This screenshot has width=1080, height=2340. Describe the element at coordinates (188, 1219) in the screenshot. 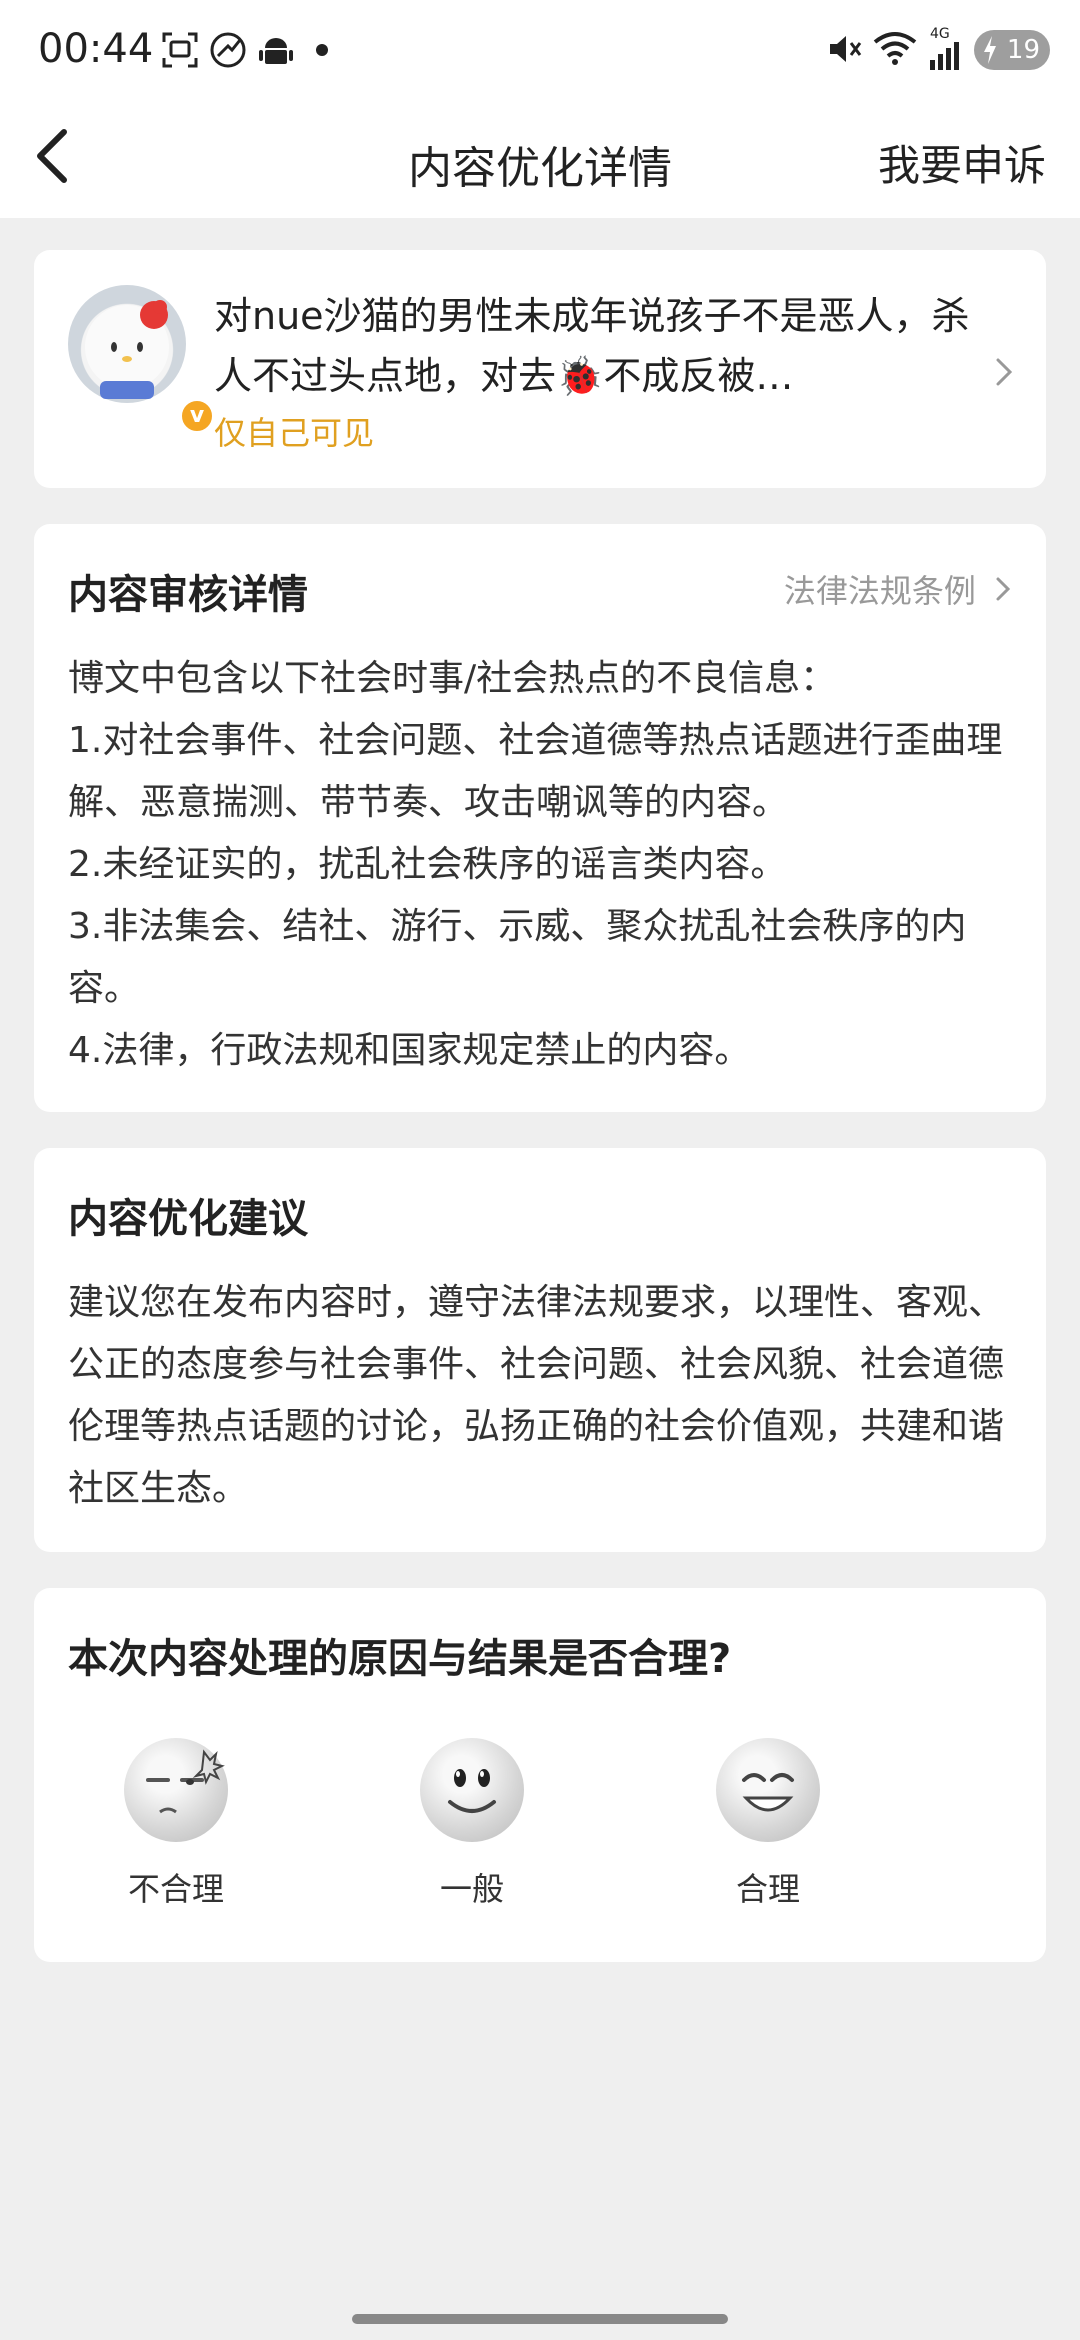

I see `suggestion-title: 内容优化建议` at that location.